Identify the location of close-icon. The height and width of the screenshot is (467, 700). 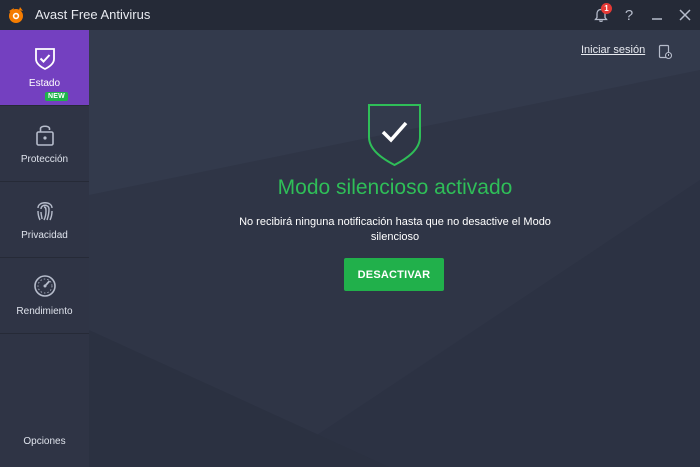
(685, 15).